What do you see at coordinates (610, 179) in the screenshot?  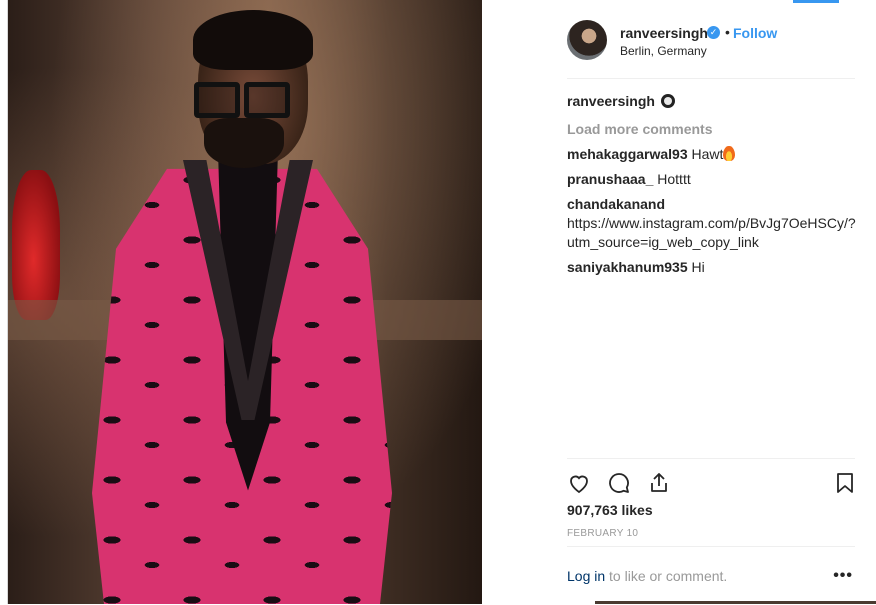 I see `comment-username: pranushaaa_` at bounding box center [610, 179].